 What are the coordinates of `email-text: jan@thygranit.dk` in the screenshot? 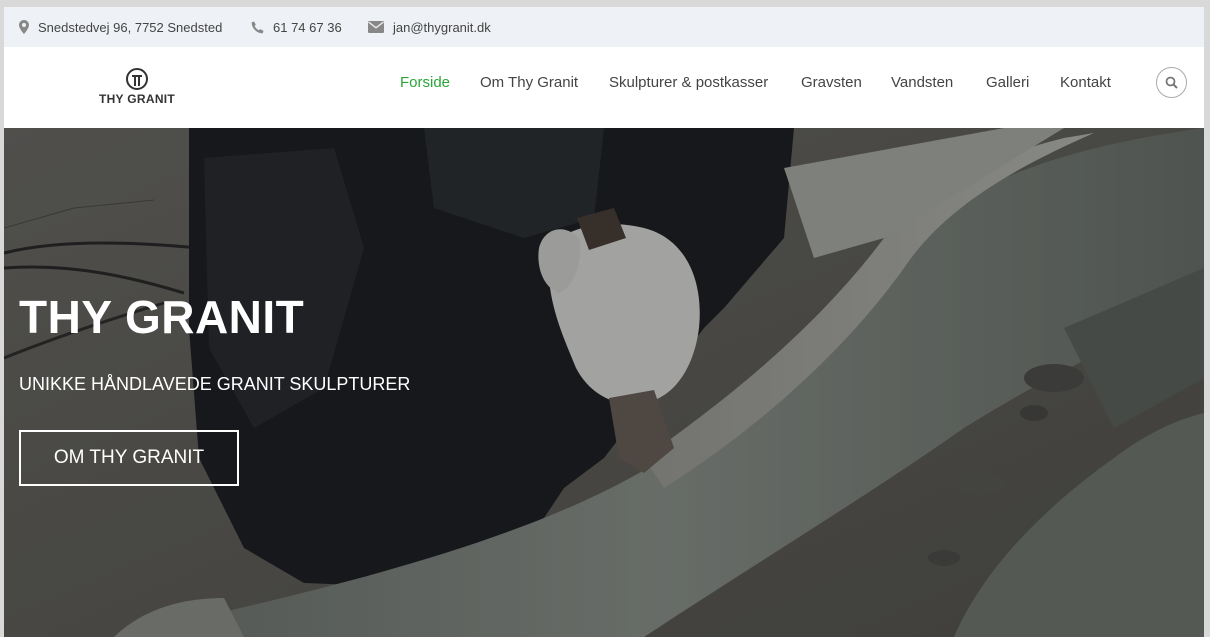 It's located at (442, 27).